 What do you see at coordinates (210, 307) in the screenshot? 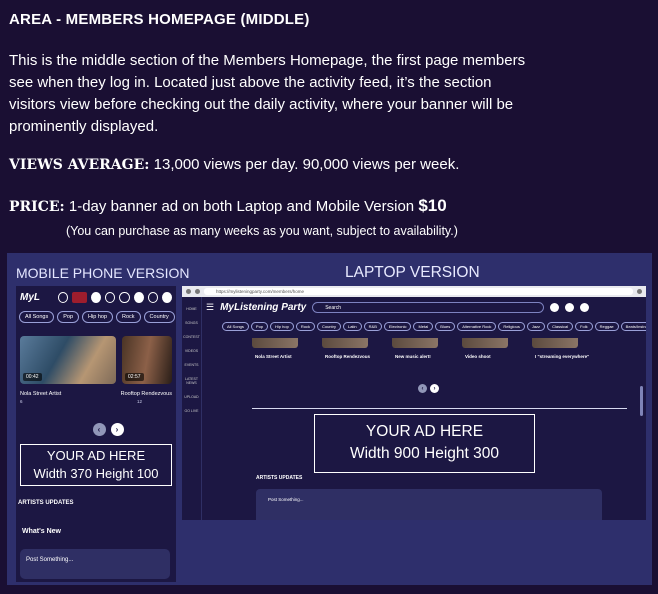
I see `hamburger-icon: ☰` at bounding box center [210, 307].